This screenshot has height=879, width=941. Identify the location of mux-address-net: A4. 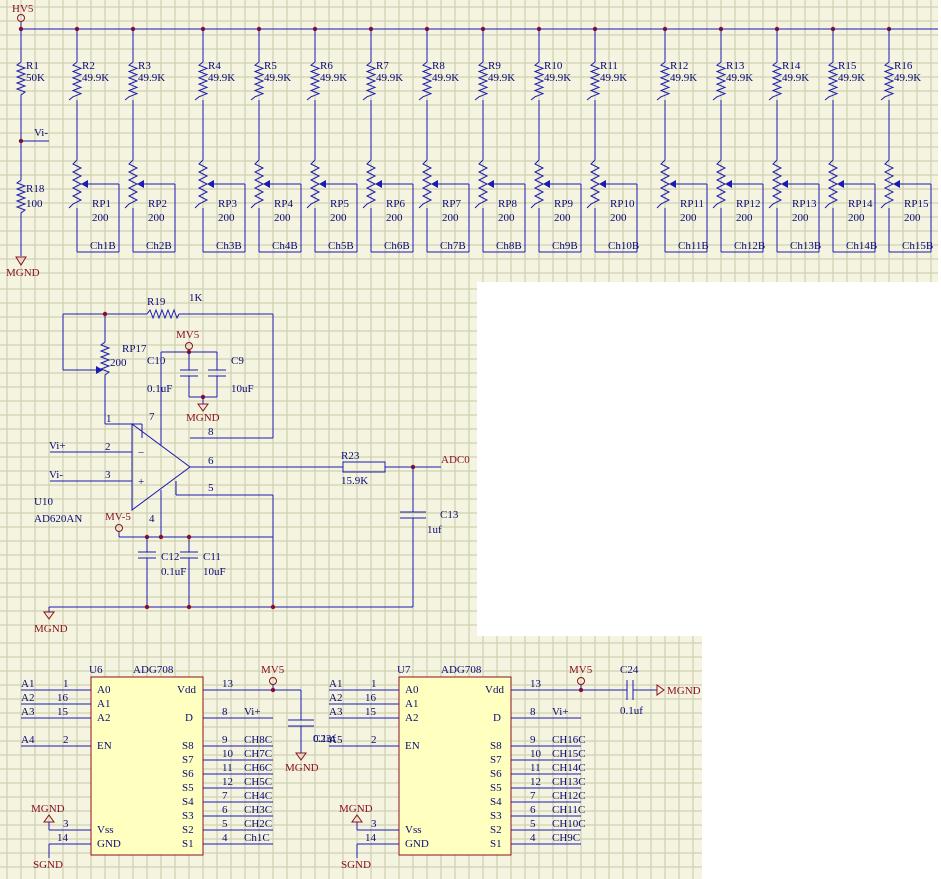
(28, 740).